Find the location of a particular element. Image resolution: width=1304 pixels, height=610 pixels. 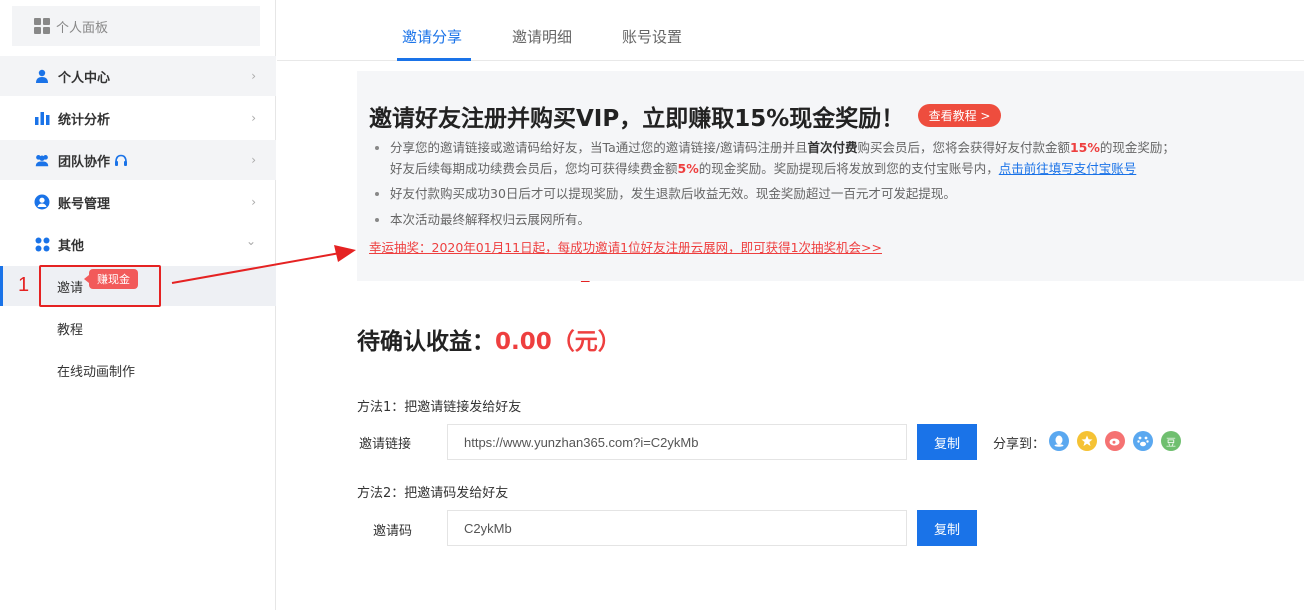

method1-title: 方法1：把邀请链接发给好友 is located at coordinates (439, 407).